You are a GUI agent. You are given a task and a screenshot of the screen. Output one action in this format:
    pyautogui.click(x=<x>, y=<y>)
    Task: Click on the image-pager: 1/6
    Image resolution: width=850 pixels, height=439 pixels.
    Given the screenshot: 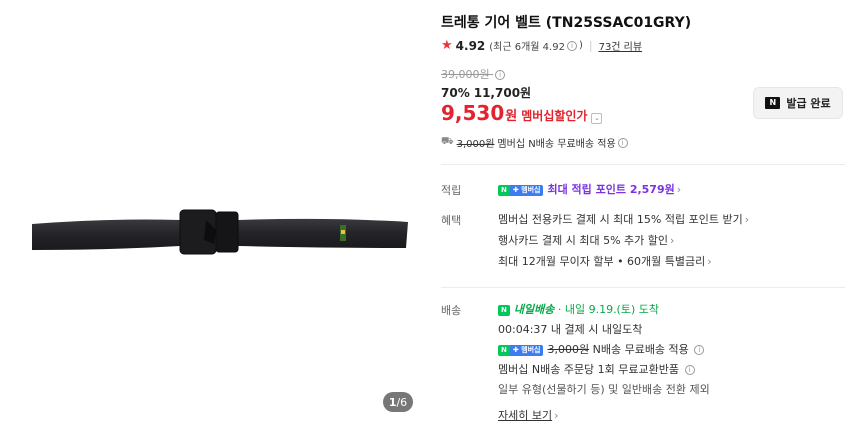 What is the action you would take?
    pyautogui.click(x=398, y=402)
    